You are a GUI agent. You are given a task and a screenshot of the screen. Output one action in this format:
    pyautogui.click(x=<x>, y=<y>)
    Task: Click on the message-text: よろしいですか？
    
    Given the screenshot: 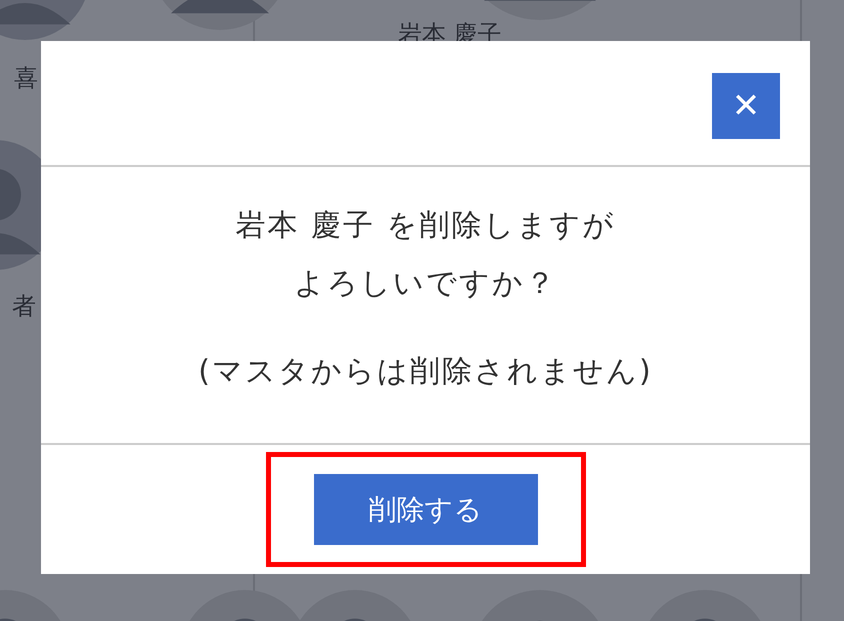 What is the action you would take?
    pyautogui.click(x=425, y=284)
    